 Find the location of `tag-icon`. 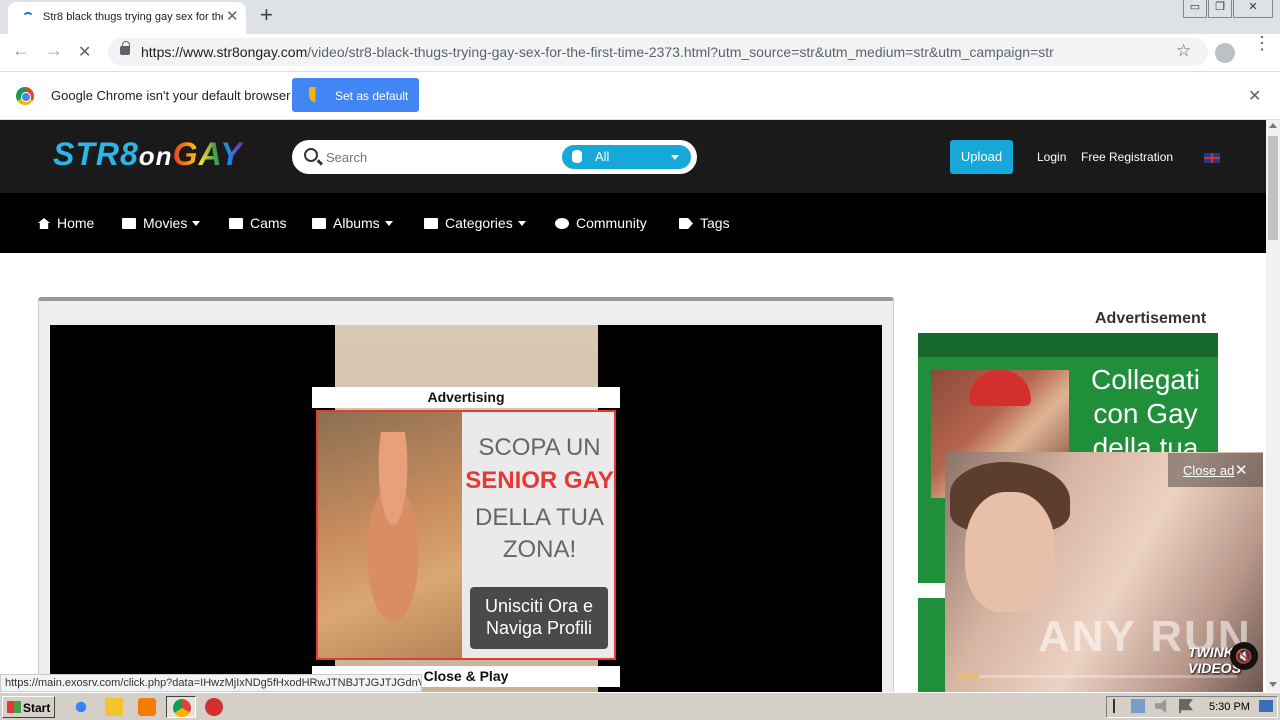

tag-icon is located at coordinates (686, 223).